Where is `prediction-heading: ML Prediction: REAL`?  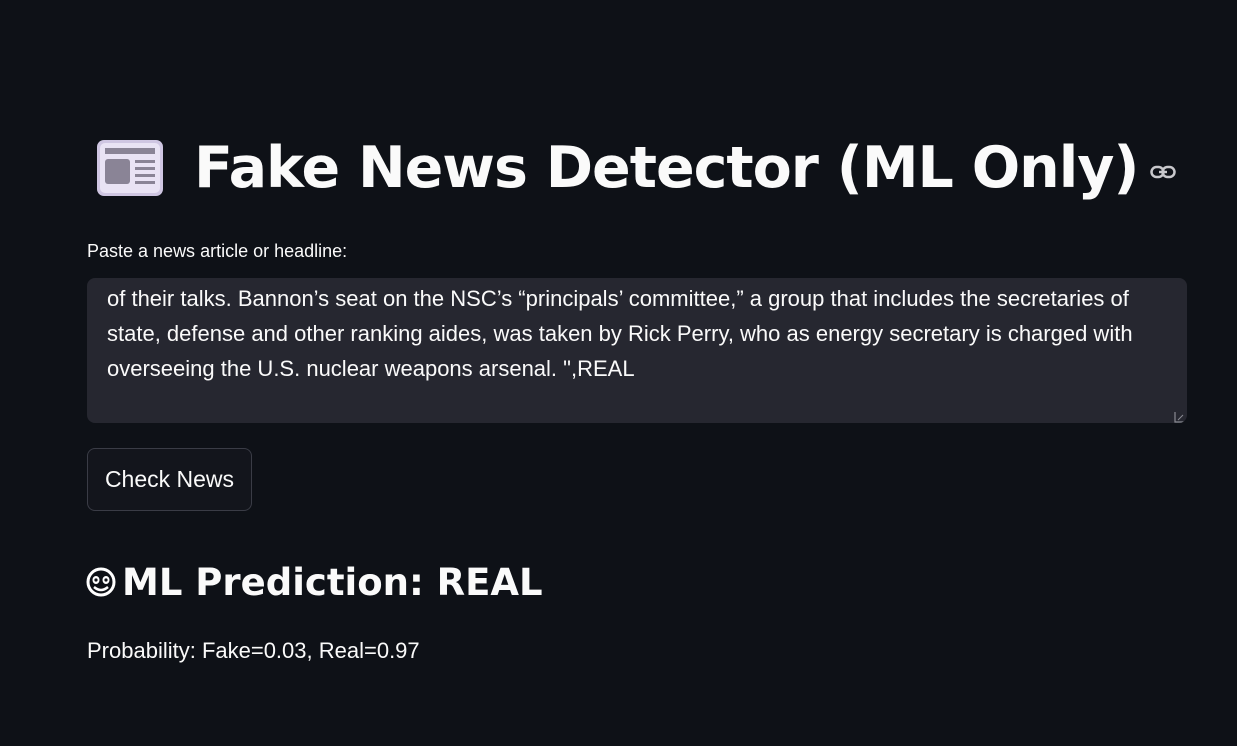 prediction-heading: ML Prediction: REAL is located at coordinates (332, 582).